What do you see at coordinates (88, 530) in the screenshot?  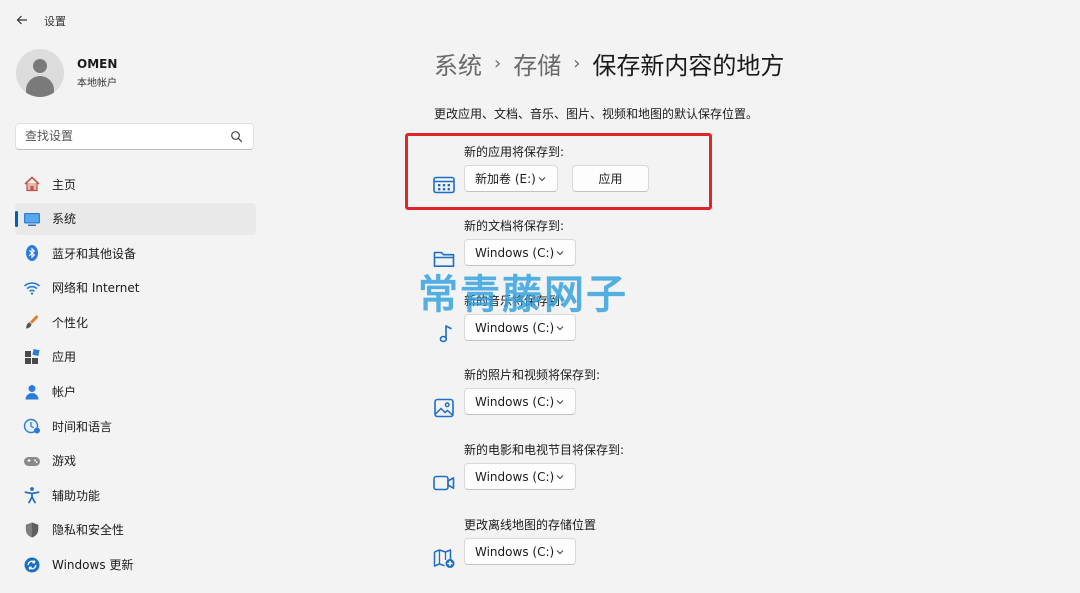 I see `sidebar-item-label: 隐私和安全性` at bounding box center [88, 530].